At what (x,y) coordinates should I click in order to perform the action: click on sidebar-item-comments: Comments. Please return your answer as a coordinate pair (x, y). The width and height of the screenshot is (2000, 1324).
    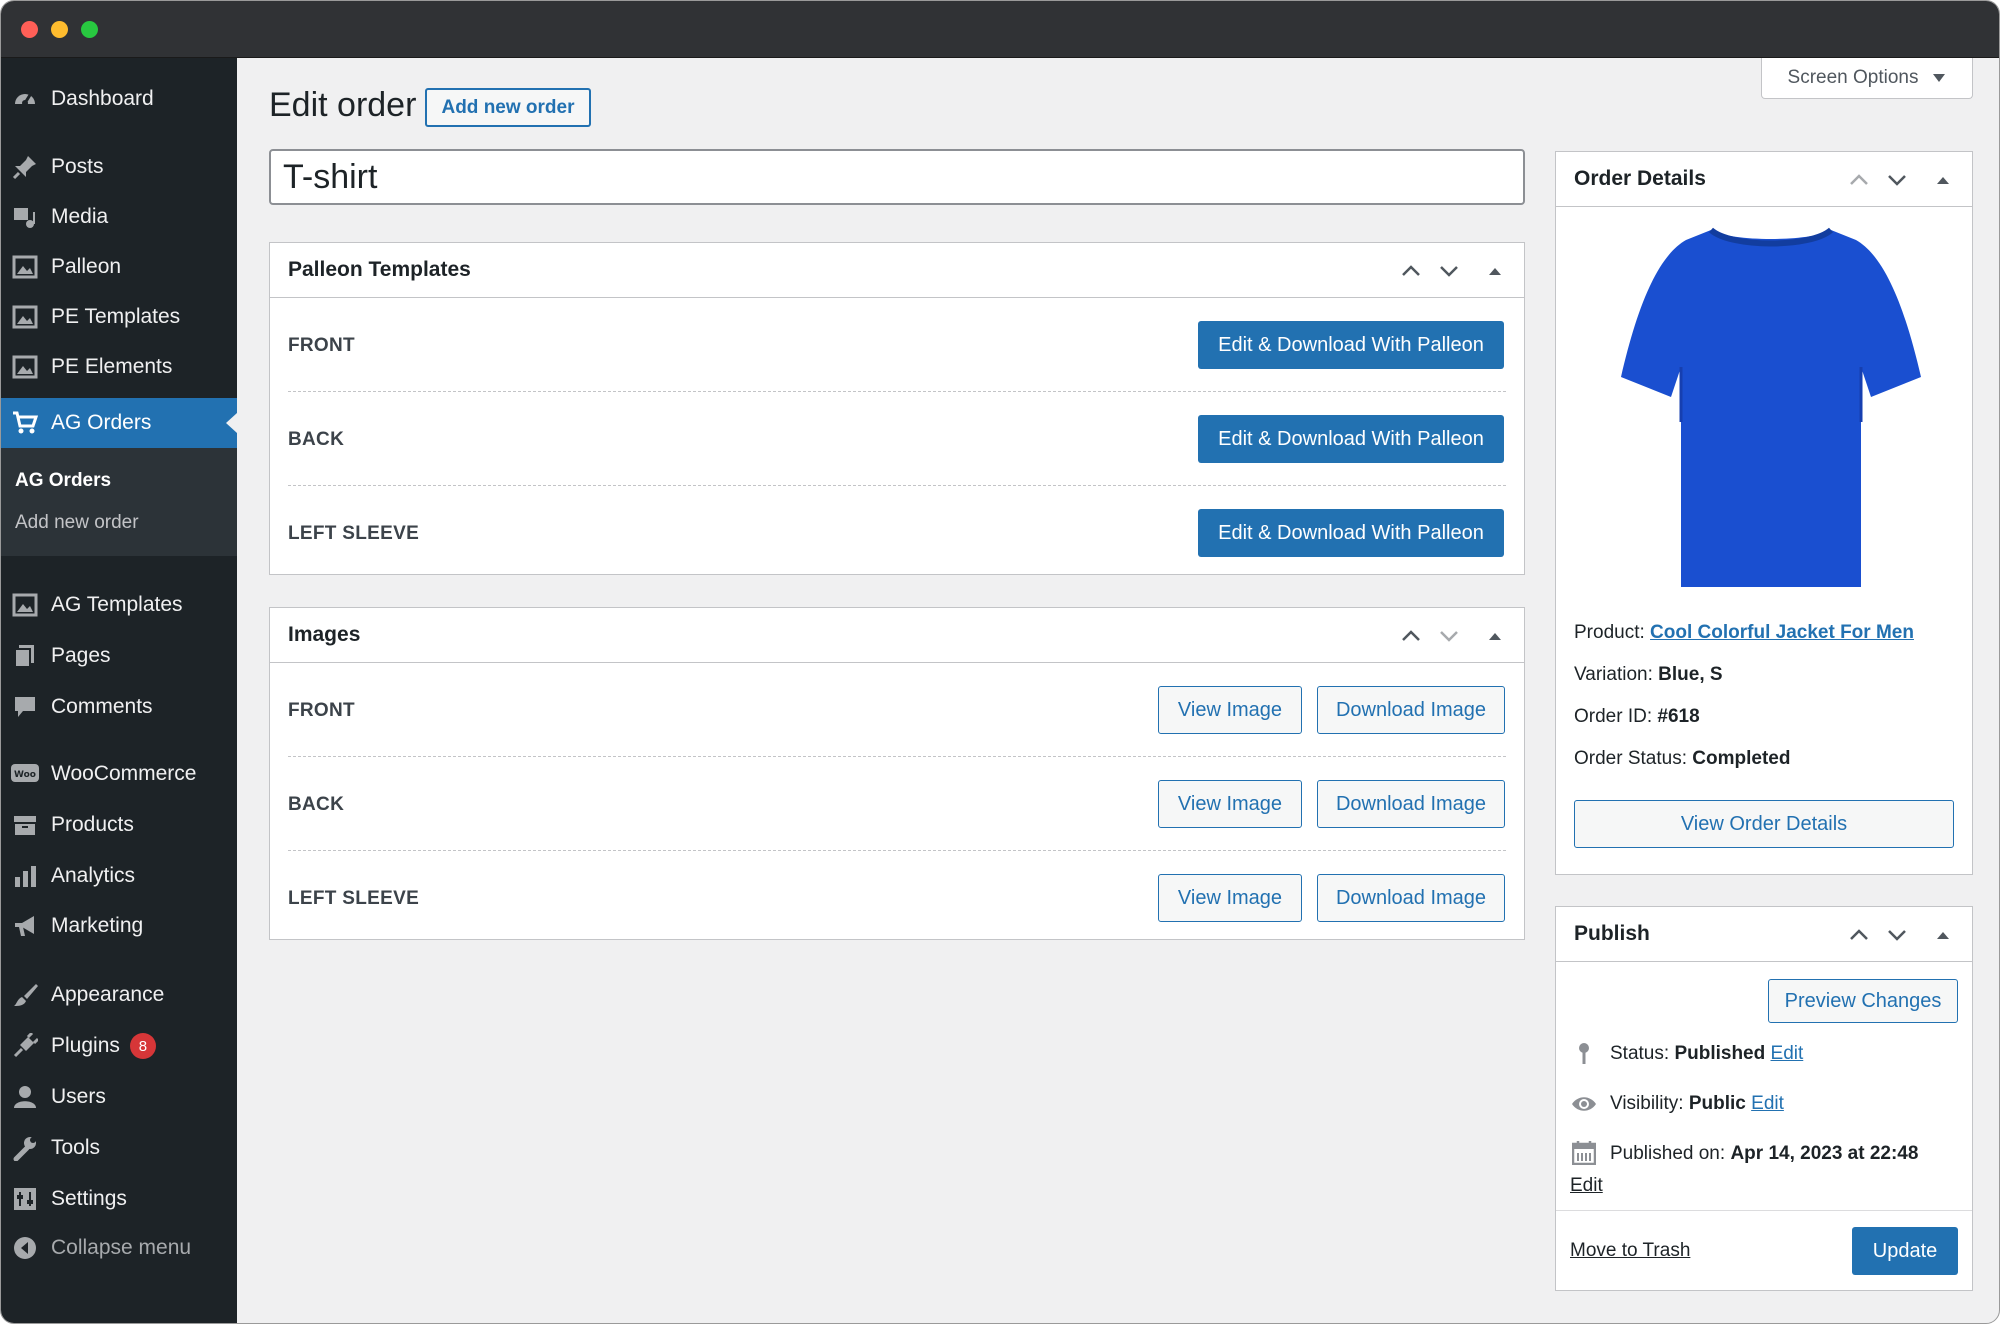
    Looking at the image, I should click on (119, 707).